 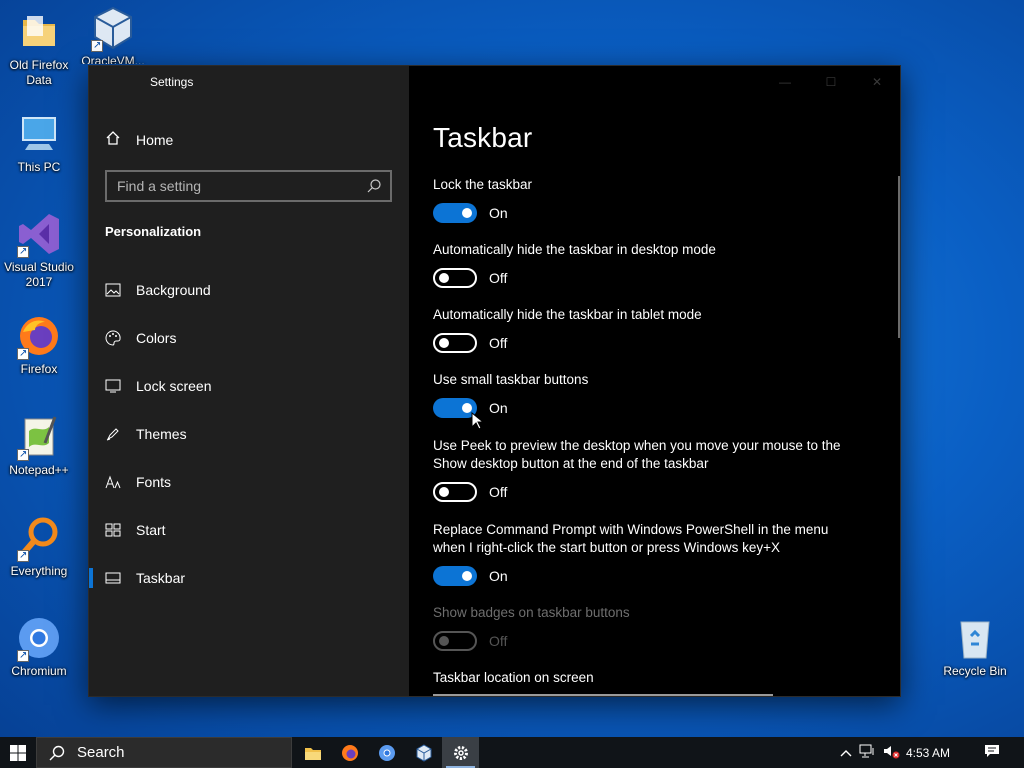 I want to click on network-icon, so click(x=867, y=752).